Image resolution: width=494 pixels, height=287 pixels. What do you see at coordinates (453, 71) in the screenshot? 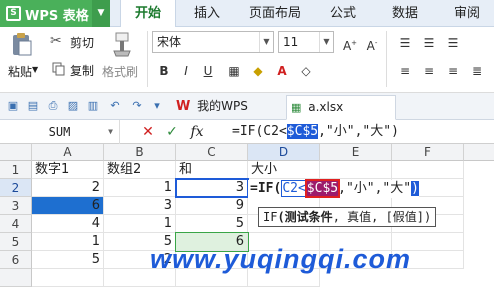
I see `align-right-icon: ≡` at bounding box center [453, 71].